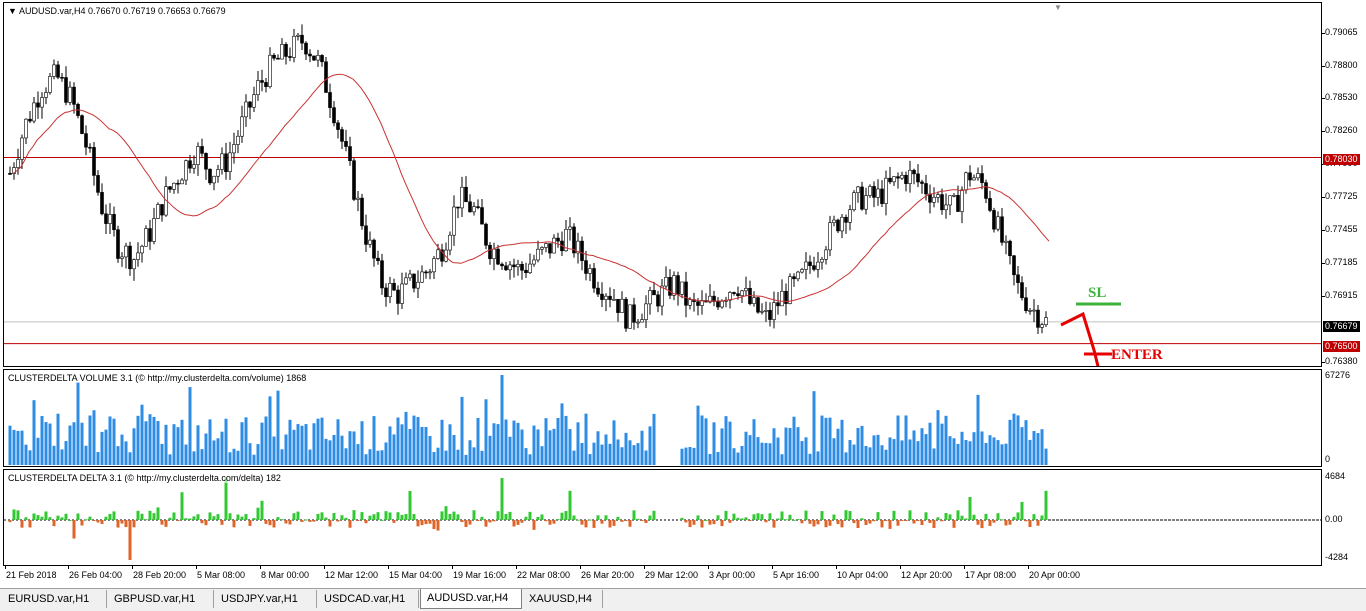 This screenshot has height=611, width=1366. Describe the element at coordinates (161, 599) in the screenshot. I see `chart-tab: GBPUSD.var,H1` at that location.